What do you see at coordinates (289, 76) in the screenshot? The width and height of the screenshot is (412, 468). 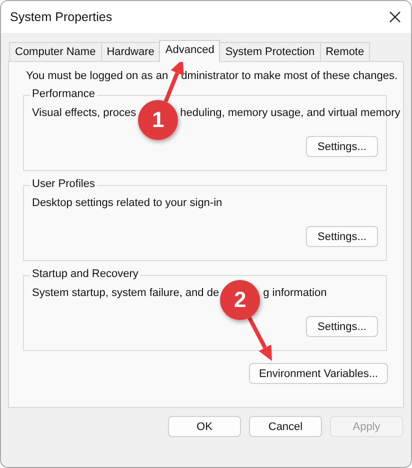 I see `notice-text: dministrator to make most of these changes.` at bounding box center [289, 76].